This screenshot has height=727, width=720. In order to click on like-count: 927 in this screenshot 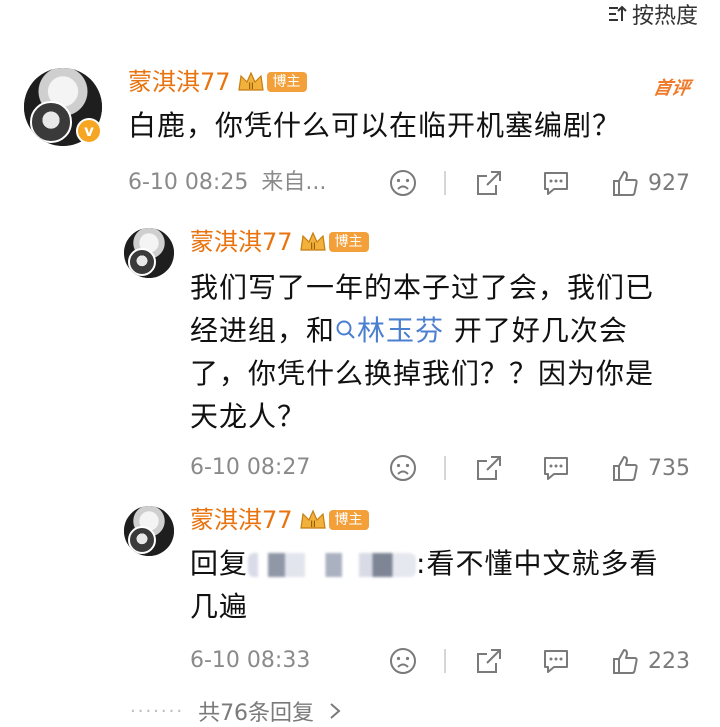, I will do `click(669, 183)`.